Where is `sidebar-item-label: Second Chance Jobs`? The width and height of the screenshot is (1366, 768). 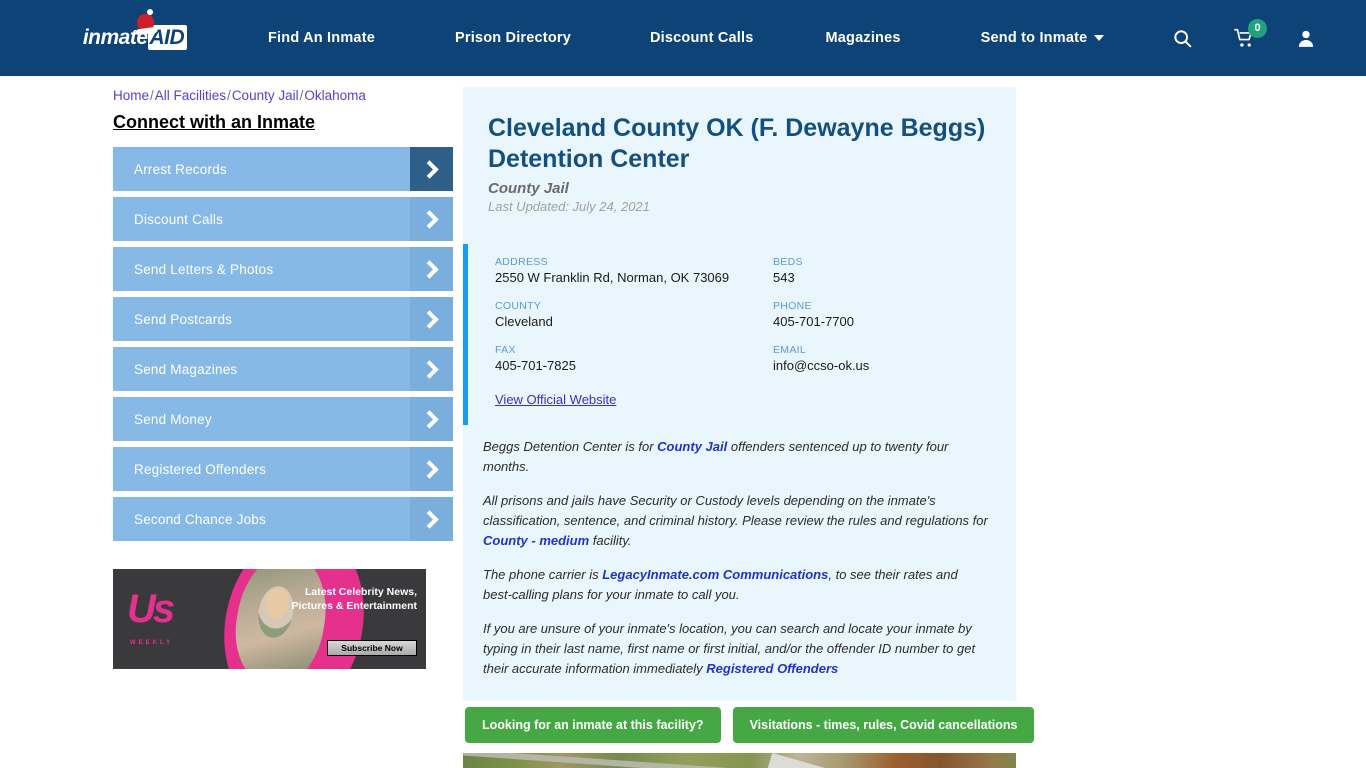
sidebar-item-label: Second Chance Jobs is located at coordinates (200, 519).